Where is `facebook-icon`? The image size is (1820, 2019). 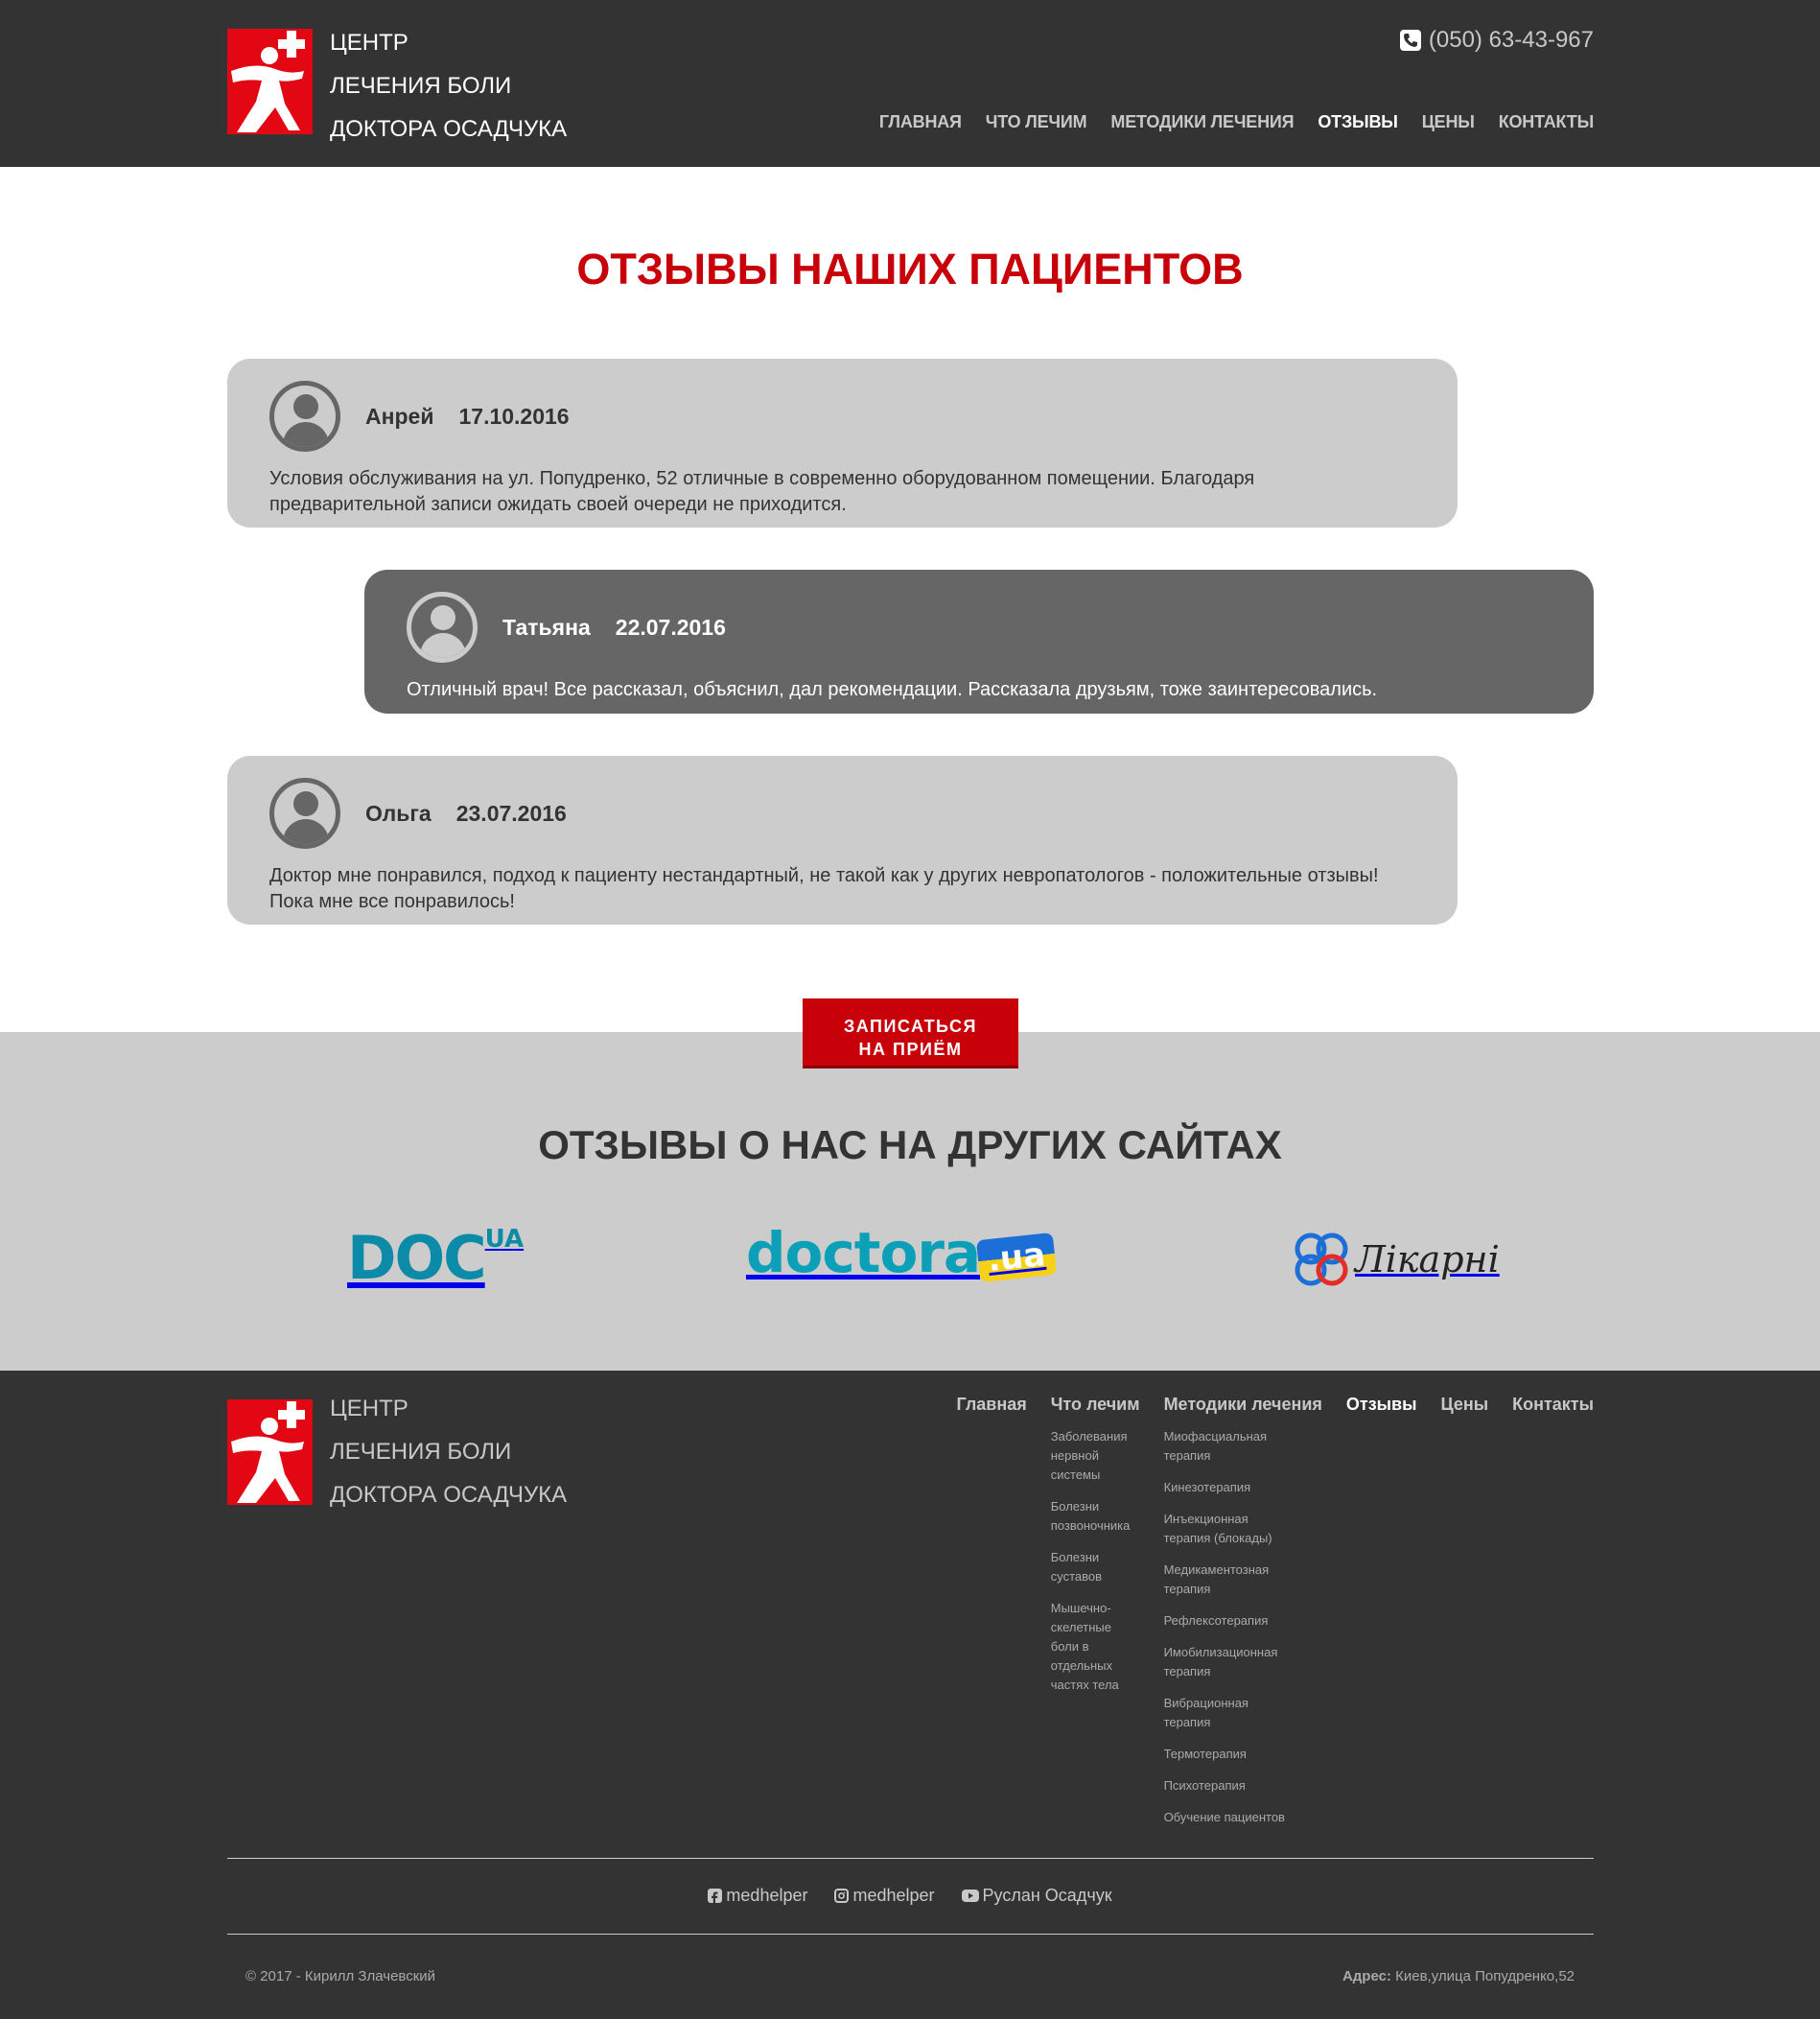 facebook-icon is located at coordinates (715, 1897).